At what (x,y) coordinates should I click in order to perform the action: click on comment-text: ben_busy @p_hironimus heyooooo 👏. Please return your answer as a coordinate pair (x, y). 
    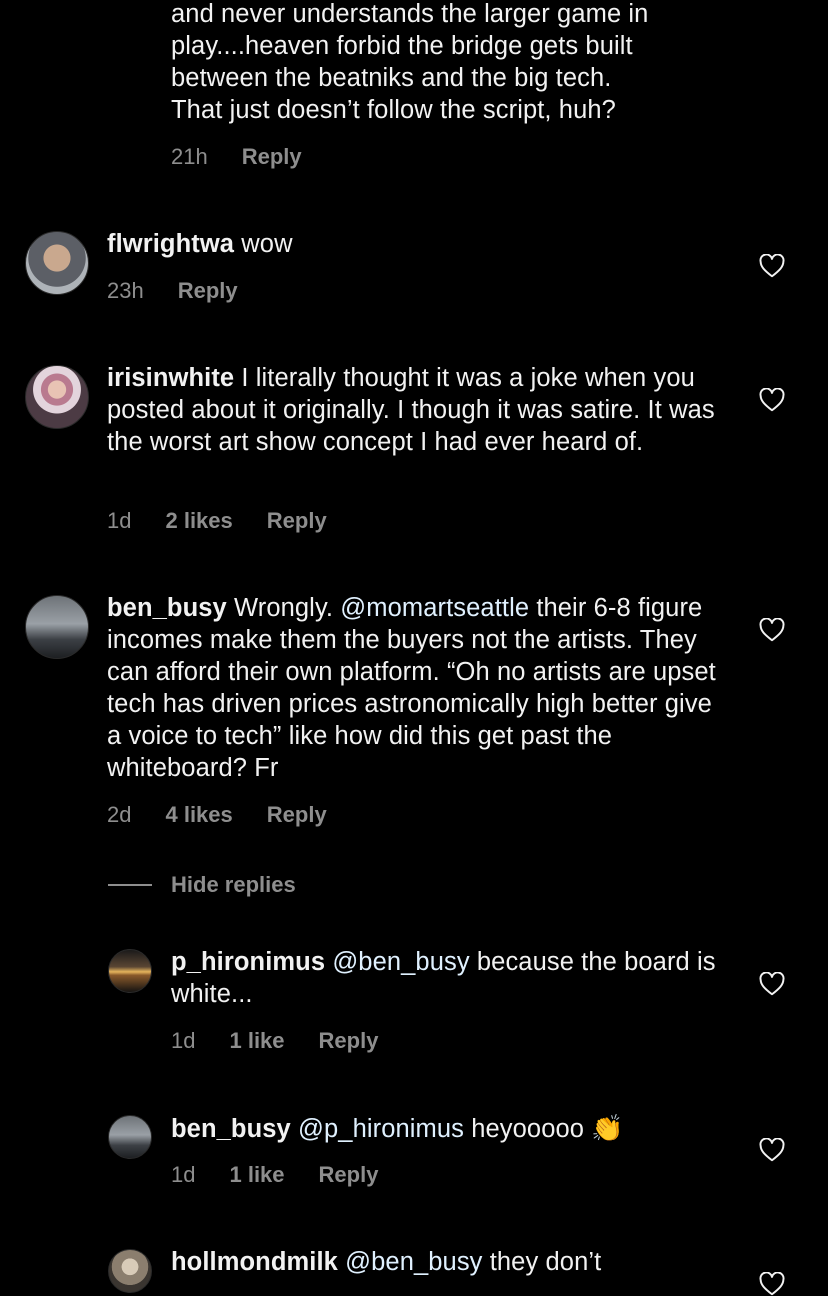
    Looking at the image, I should click on (397, 1128).